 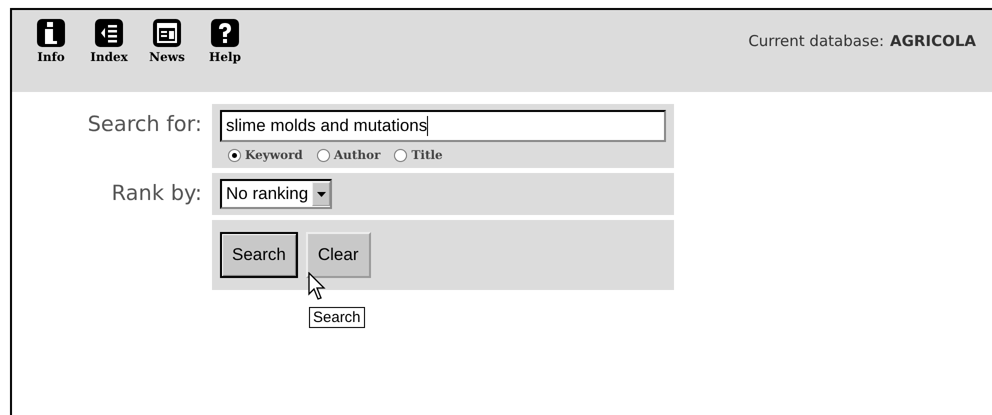 I want to click on database-label: Current database:, so click(x=816, y=41).